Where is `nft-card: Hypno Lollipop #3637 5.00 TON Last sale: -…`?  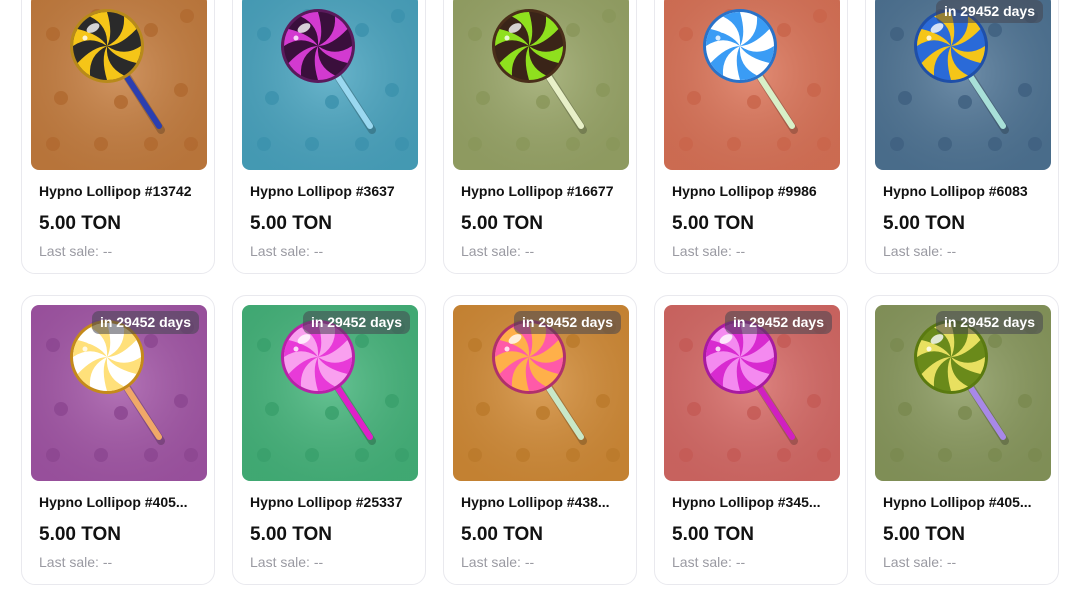 nft-card: Hypno Lollipop #3637 5.00 TON Last sale: -… is located at coordinates (329, 137).